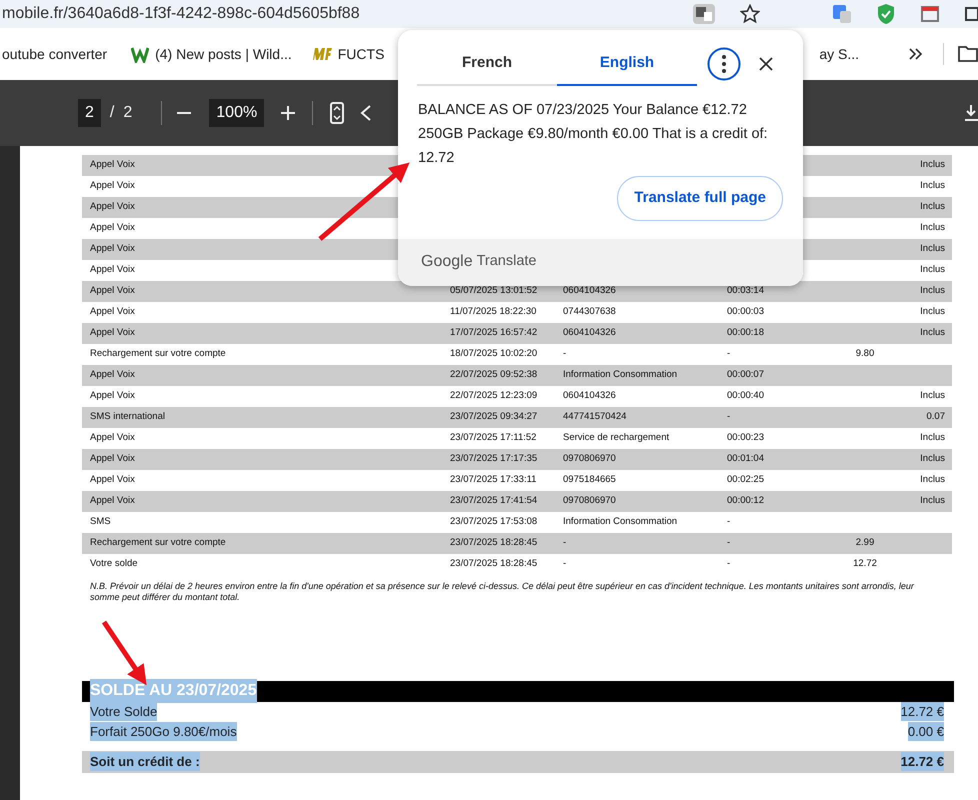 The image size is (978, 800). What do you see at coordinates (865, 543) in the screenshot?
I see `row-credit: 2.99` at bounding box center [865, 543].